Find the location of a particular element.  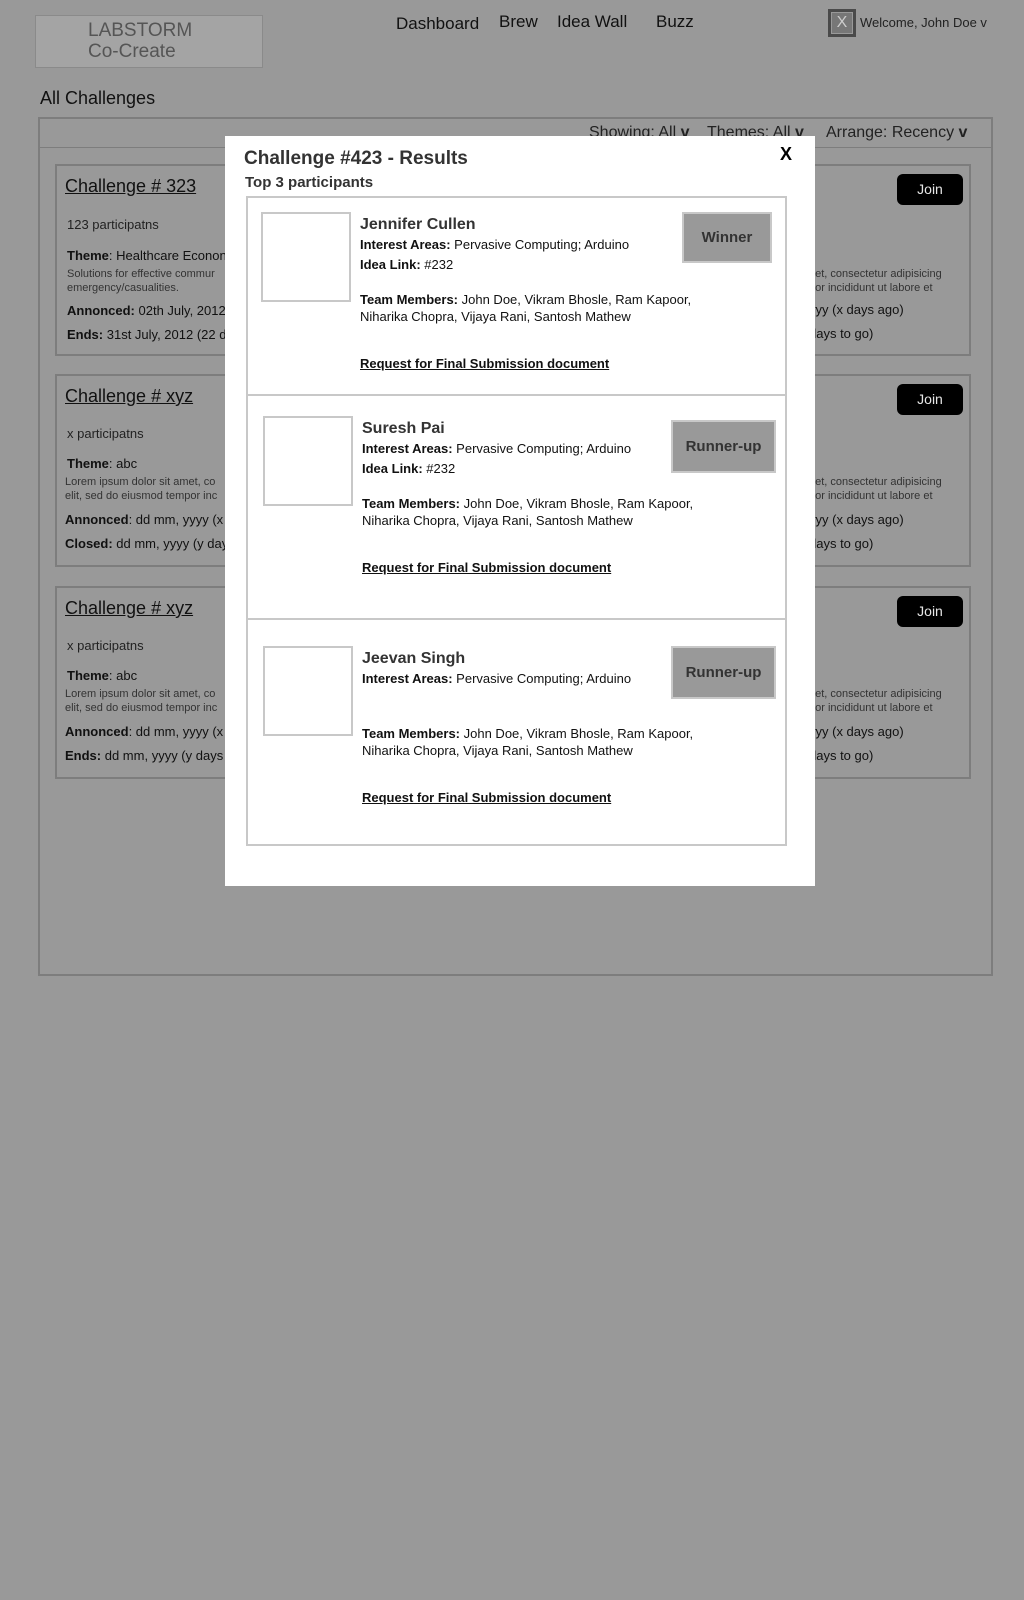

nav-buzz: Buzz is located at coordinates (675, 22).